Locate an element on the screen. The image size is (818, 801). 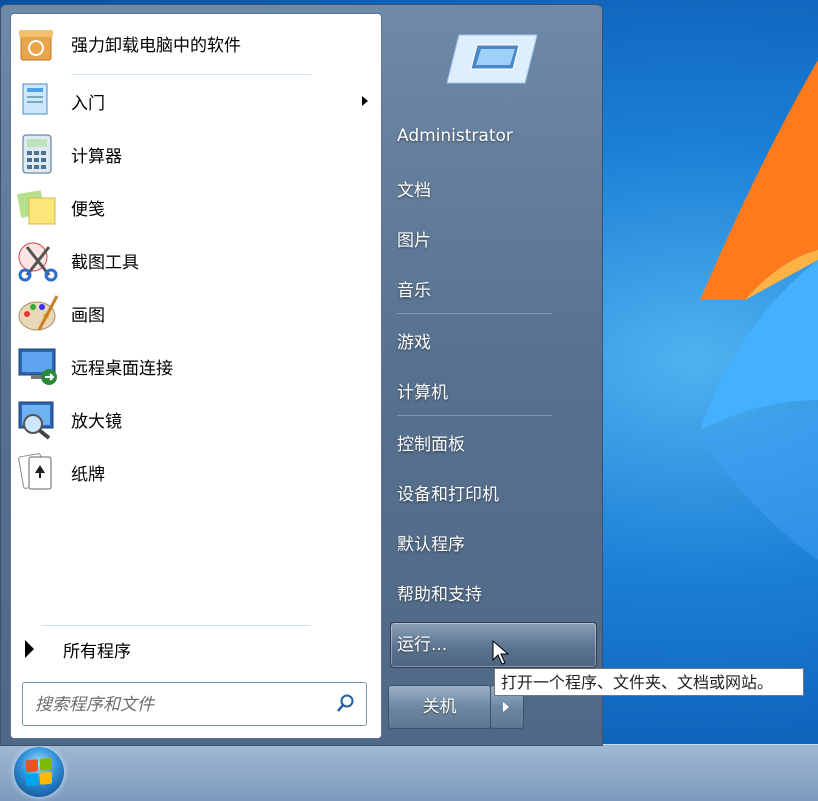
chevron-right-icon is located at coordinates (506, 707).